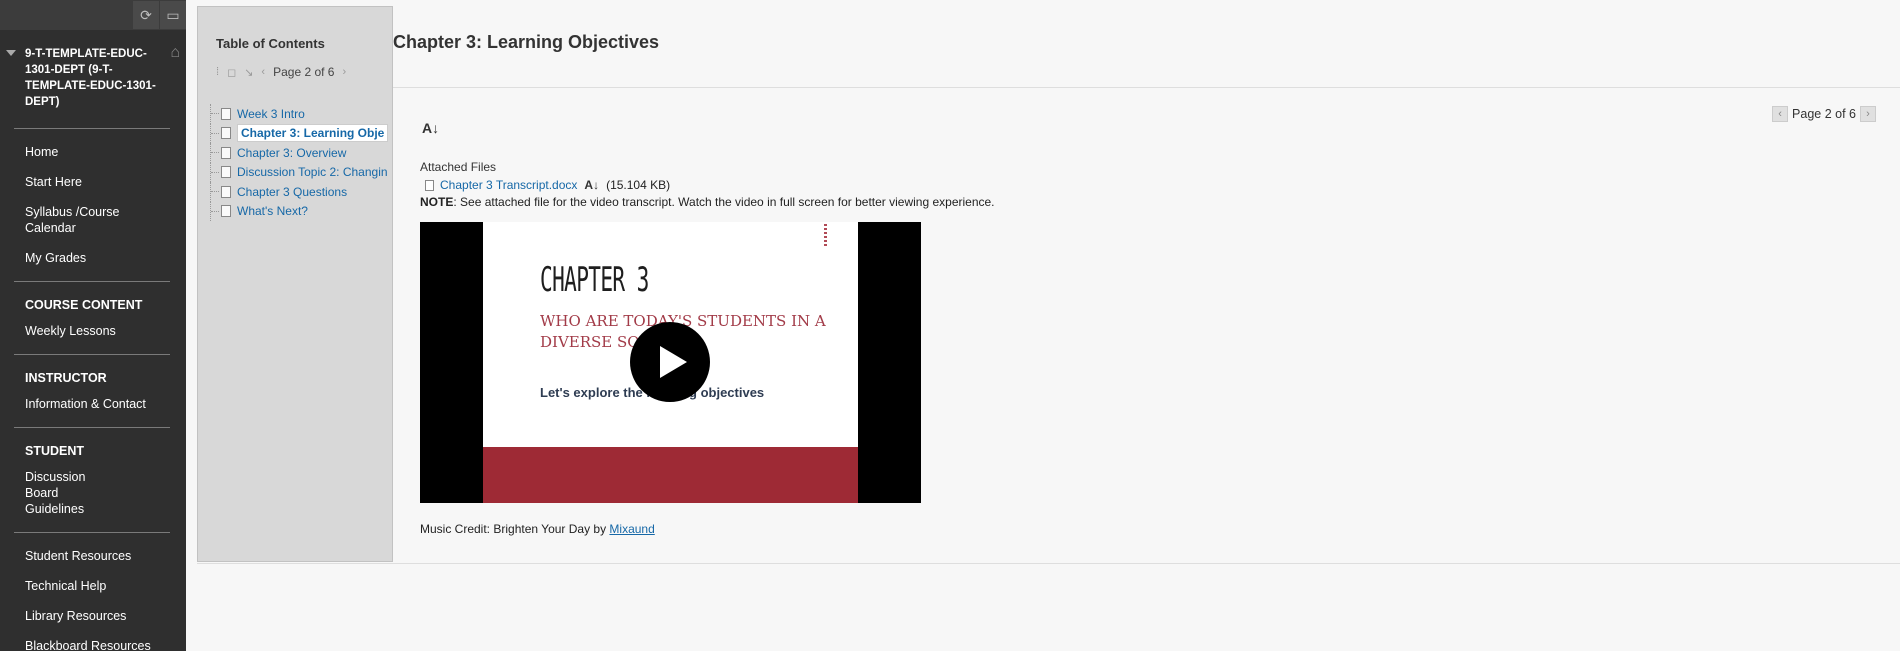 This screenshot has height=651, width=1900. Describe the element at coordinates (631, 529) in the screenshot. I see `mixaund-link: Mixaund` at that location.